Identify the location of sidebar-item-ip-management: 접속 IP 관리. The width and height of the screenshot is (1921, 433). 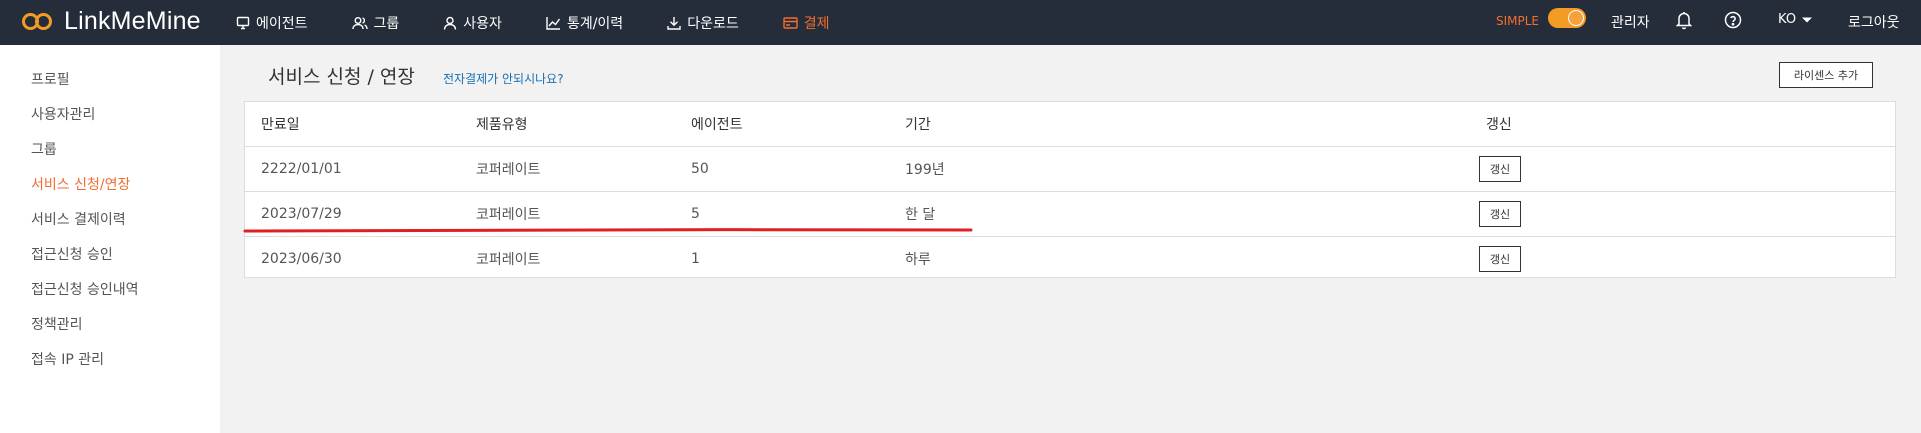
(67, 359).